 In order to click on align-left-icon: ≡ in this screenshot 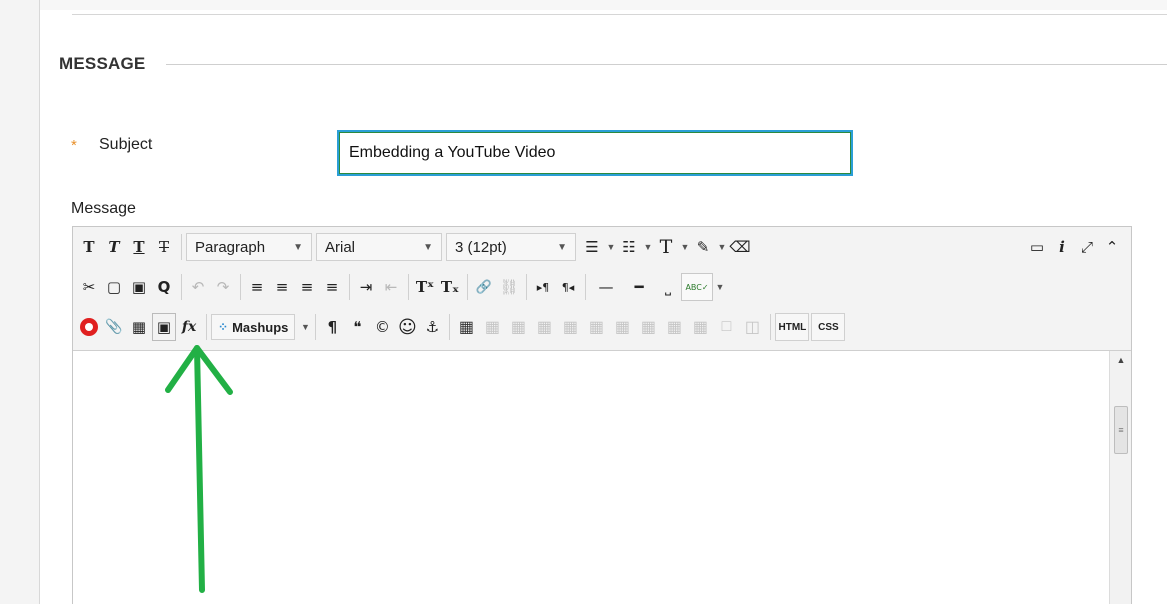, I will do `click(257, 287)`.